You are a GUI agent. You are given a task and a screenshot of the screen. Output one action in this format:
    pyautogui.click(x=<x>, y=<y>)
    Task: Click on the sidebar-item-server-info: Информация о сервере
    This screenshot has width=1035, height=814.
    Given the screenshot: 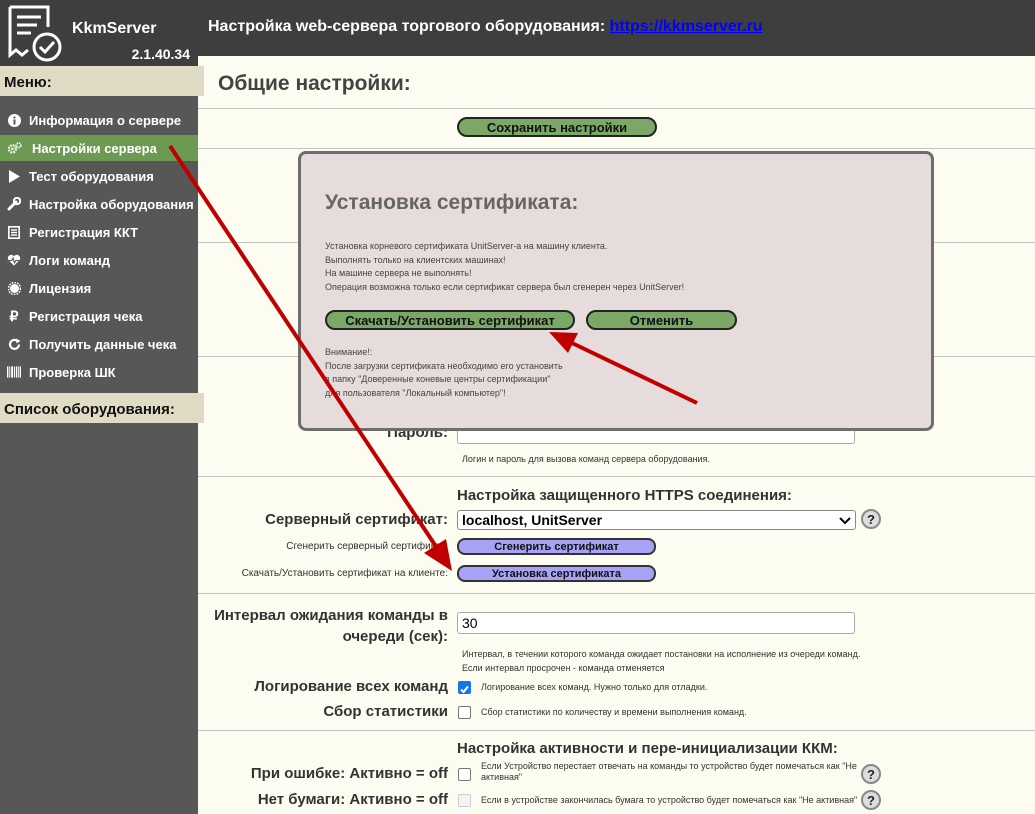 What is the action you would take?
    pyautogui.click(x=99, y=120)
    